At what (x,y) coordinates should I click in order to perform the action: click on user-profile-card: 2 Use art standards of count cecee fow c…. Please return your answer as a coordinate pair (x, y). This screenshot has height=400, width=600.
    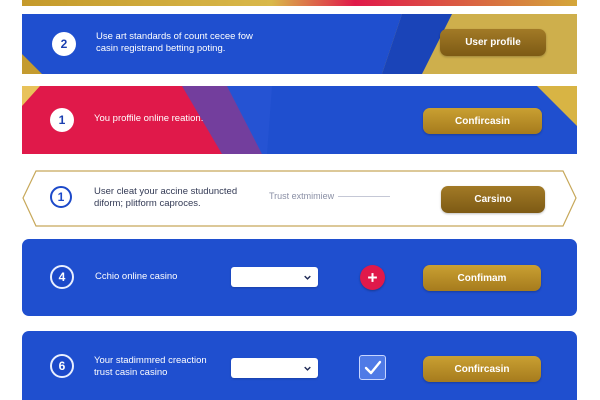
    Looking at the image, I should click on (299, 44).